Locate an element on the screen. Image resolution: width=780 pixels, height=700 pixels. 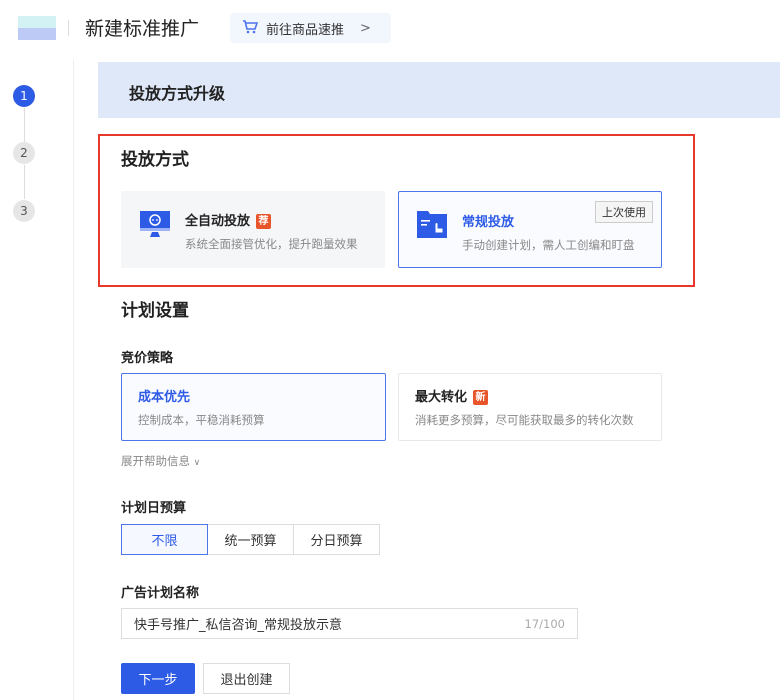
budget-option-unified: 统一预算 is located at coordinates (250, 539).